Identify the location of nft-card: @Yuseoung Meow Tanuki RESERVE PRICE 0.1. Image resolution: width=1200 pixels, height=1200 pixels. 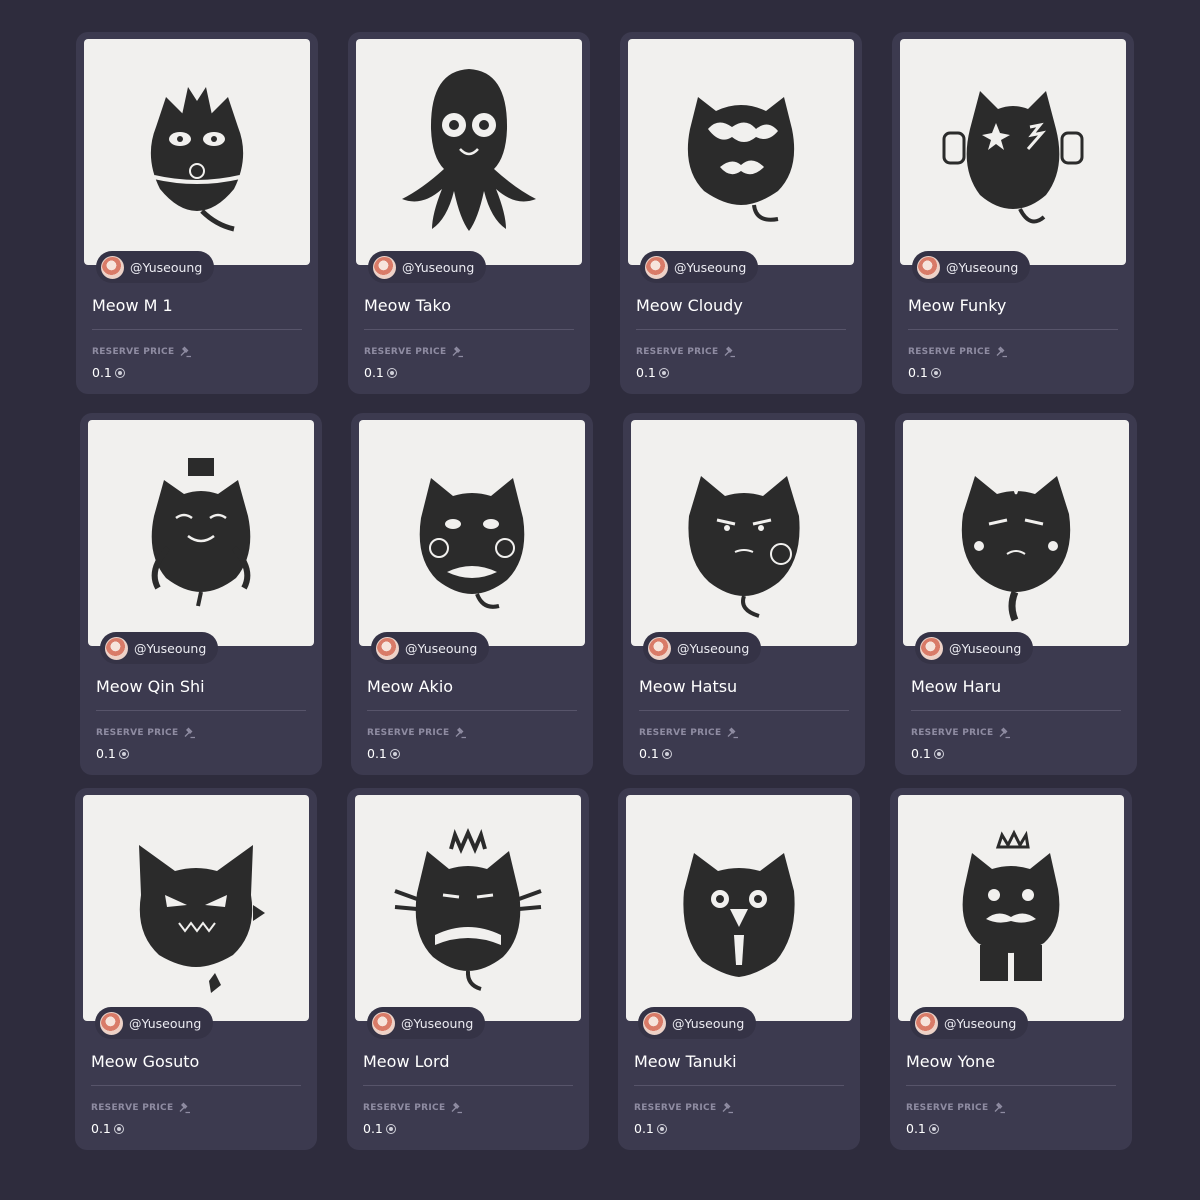
(739, 969).